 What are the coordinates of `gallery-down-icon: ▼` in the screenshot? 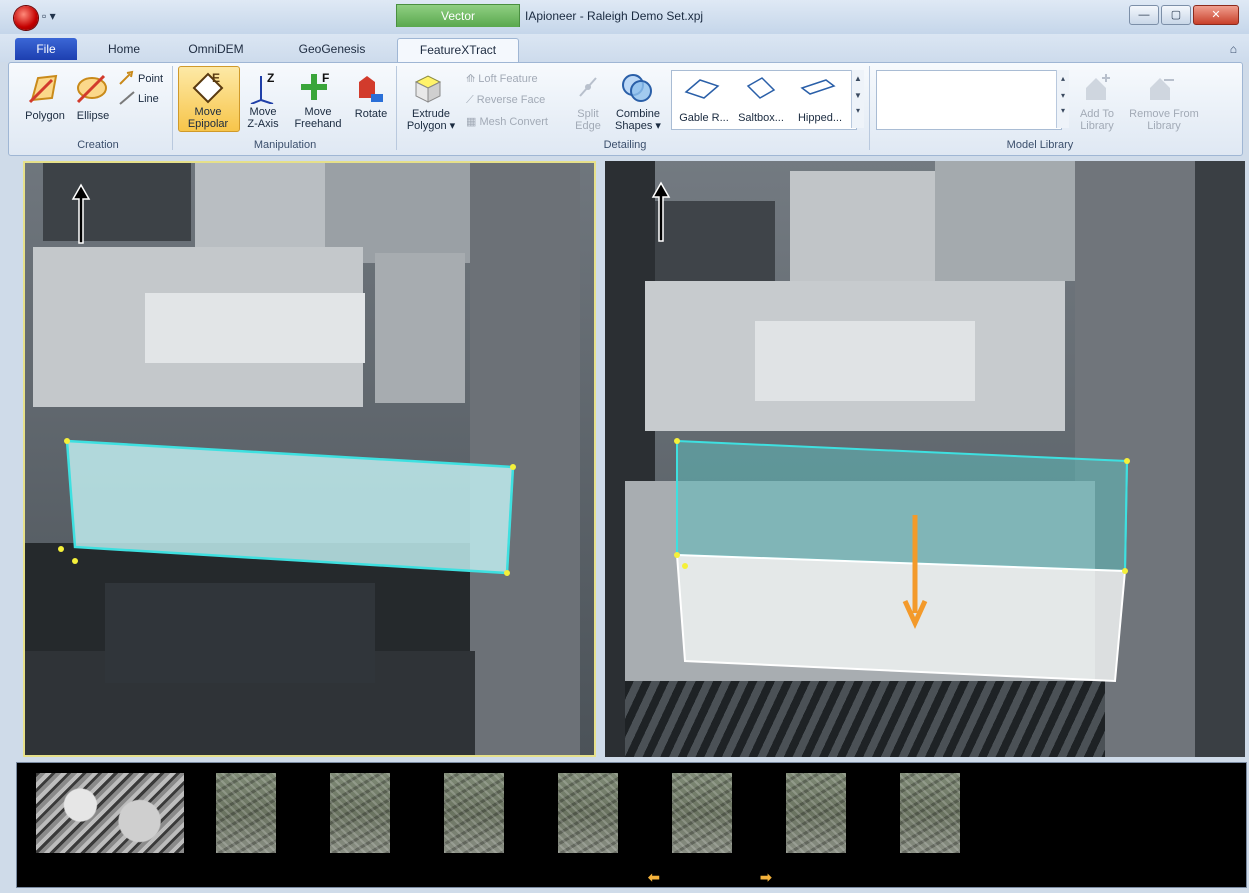 It's located at (858, 95).